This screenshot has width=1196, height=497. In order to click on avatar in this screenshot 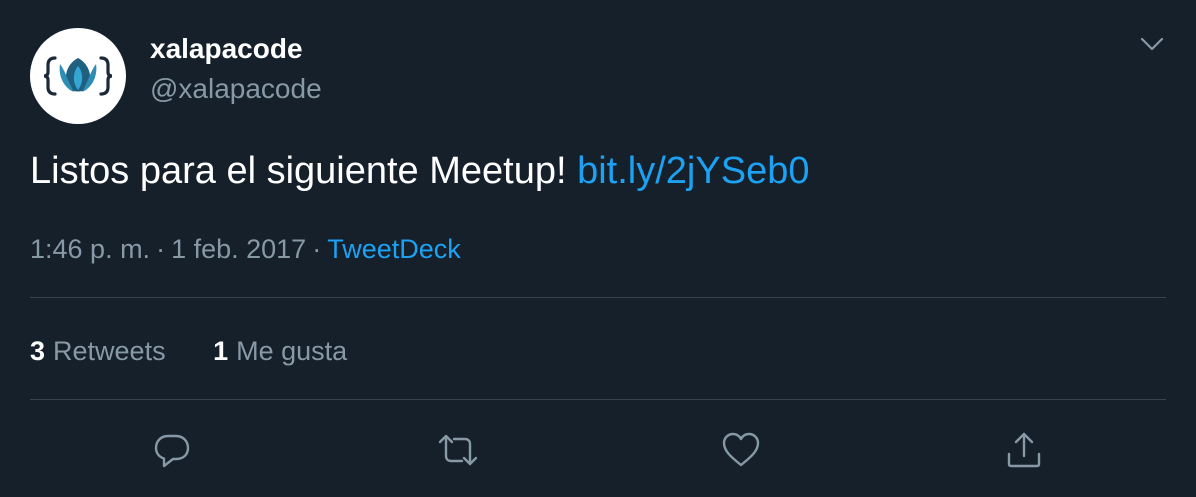, I will do `click(78, 76)`.